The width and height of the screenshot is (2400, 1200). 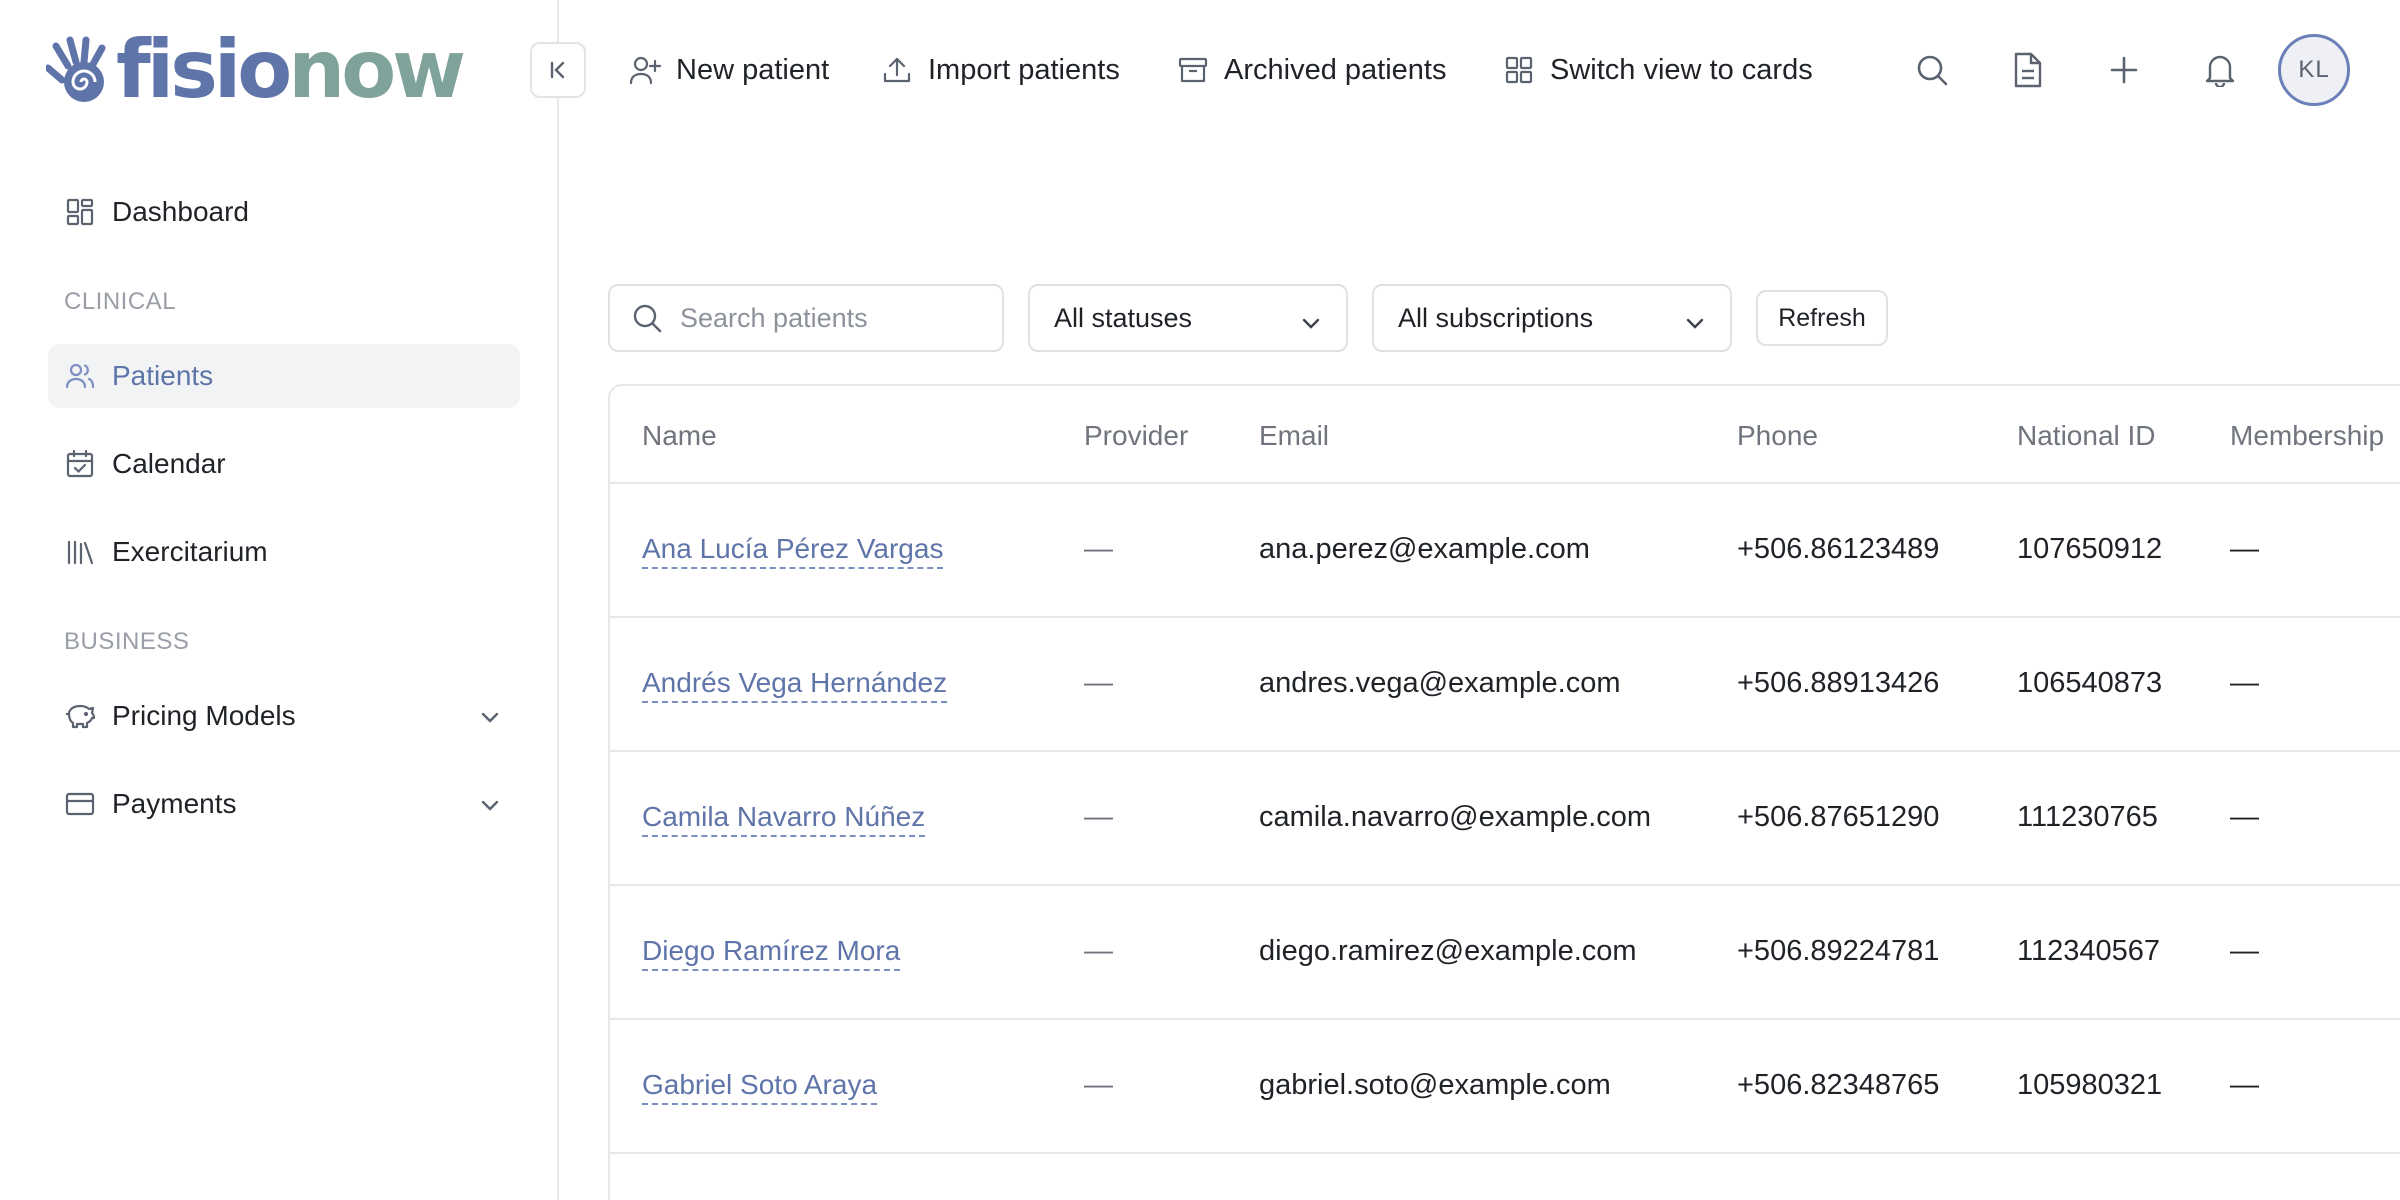 I want to click on patient-name-link: Andrés Vega Hernández, so click(x=795, y=685).